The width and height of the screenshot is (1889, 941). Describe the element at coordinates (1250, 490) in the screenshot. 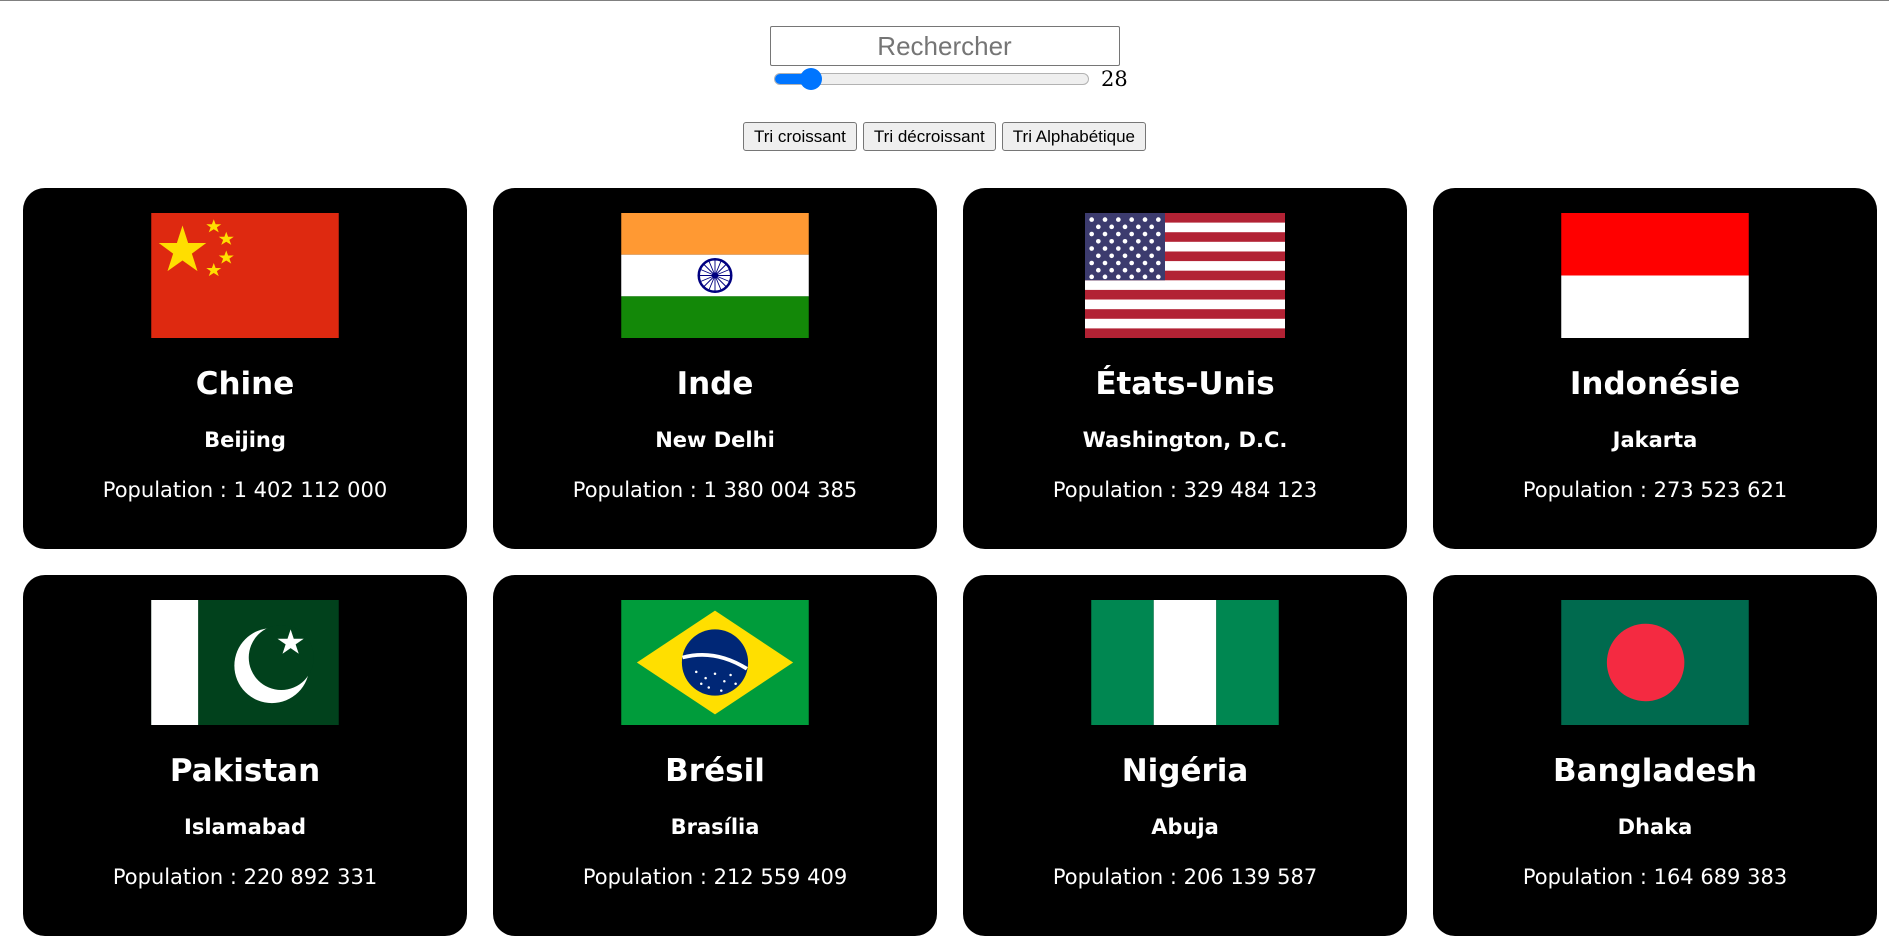

I see `population-value: 329 484 123` at that location.